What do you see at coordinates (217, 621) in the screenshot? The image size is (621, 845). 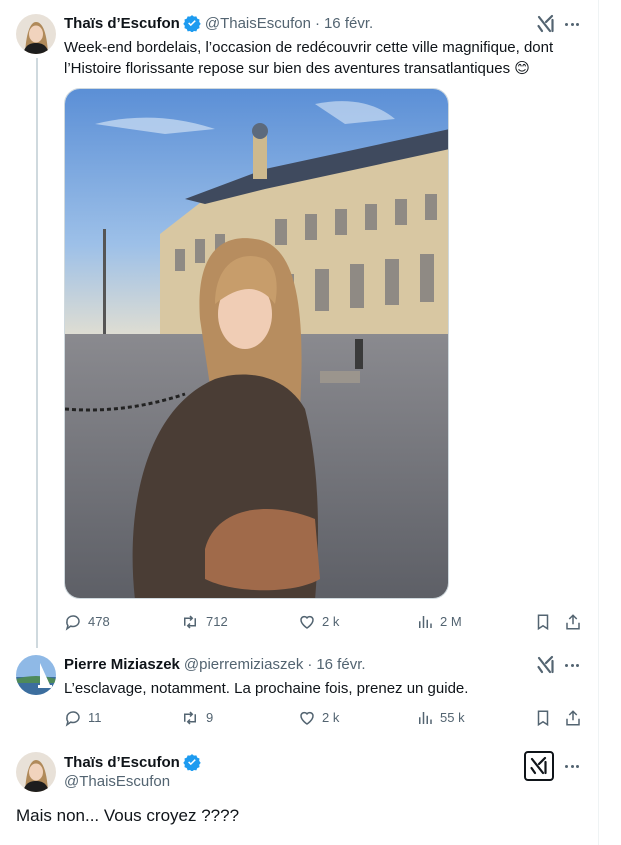 I see `repost-count: 712` at bounding box center [217, 621].